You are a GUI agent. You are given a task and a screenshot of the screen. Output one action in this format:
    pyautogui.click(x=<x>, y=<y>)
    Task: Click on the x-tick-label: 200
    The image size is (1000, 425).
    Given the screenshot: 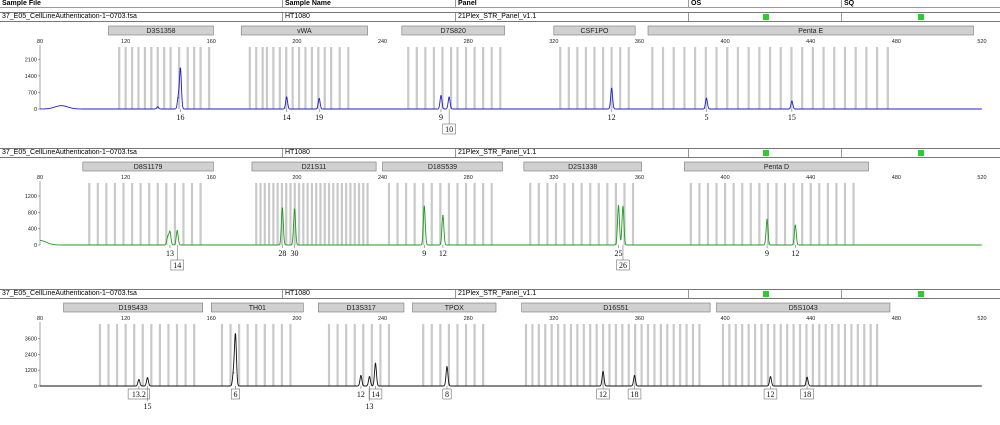 What is the action you would take?
    pyautogui.click(x=296, y=178)
    